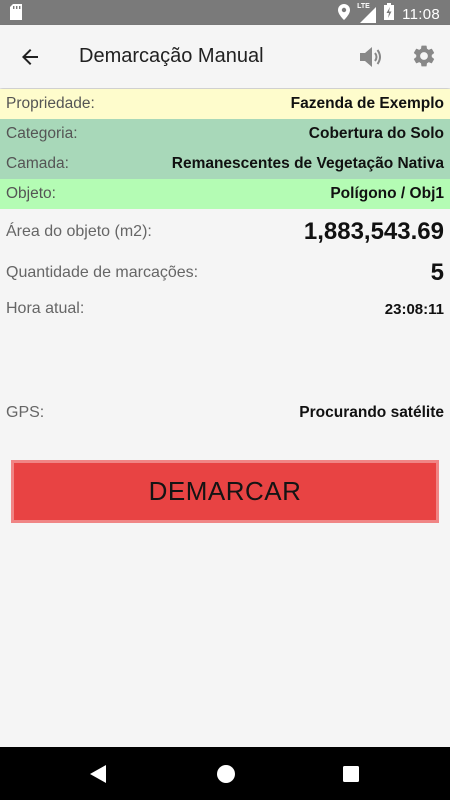 The image size is (450, 800). Describe the element at coordinates (37, 163) in the screenshot. I see `camada-label: Camada:` at that location.